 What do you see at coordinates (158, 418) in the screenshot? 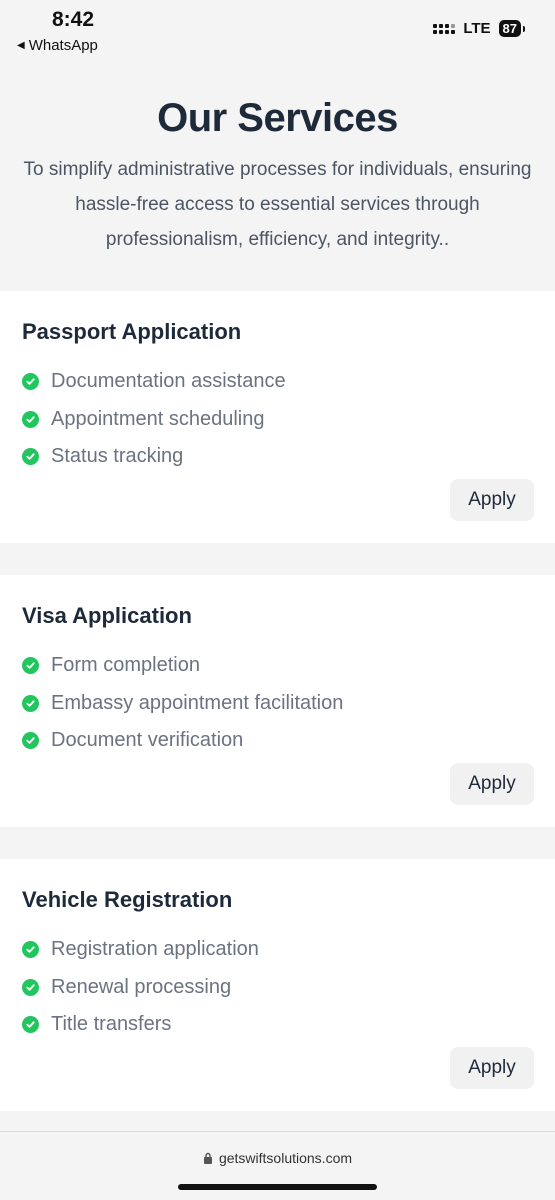
I see `feature-label: Appointment scheduling` at bounding box center [158, 418].